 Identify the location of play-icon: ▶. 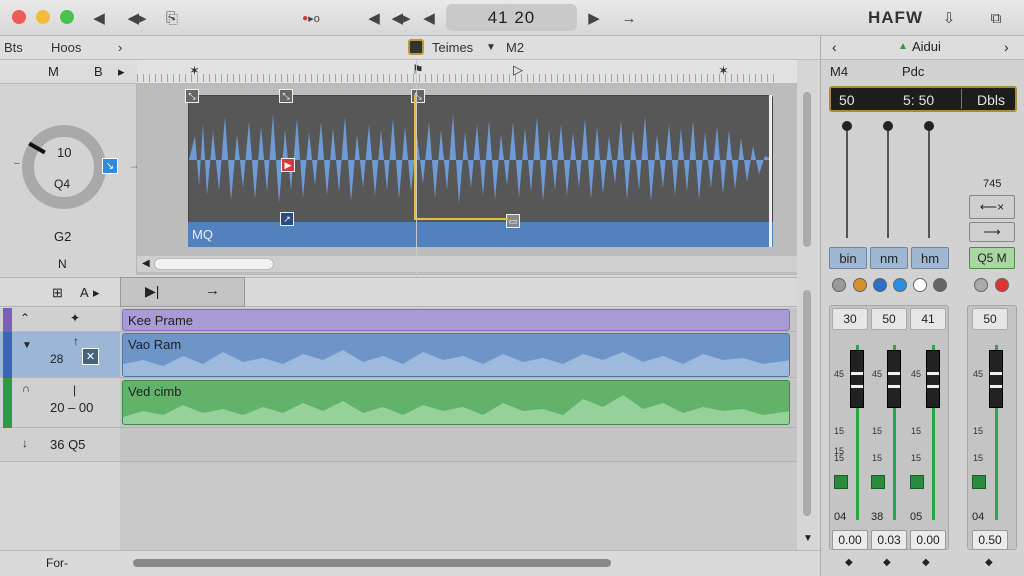
(594, 18).